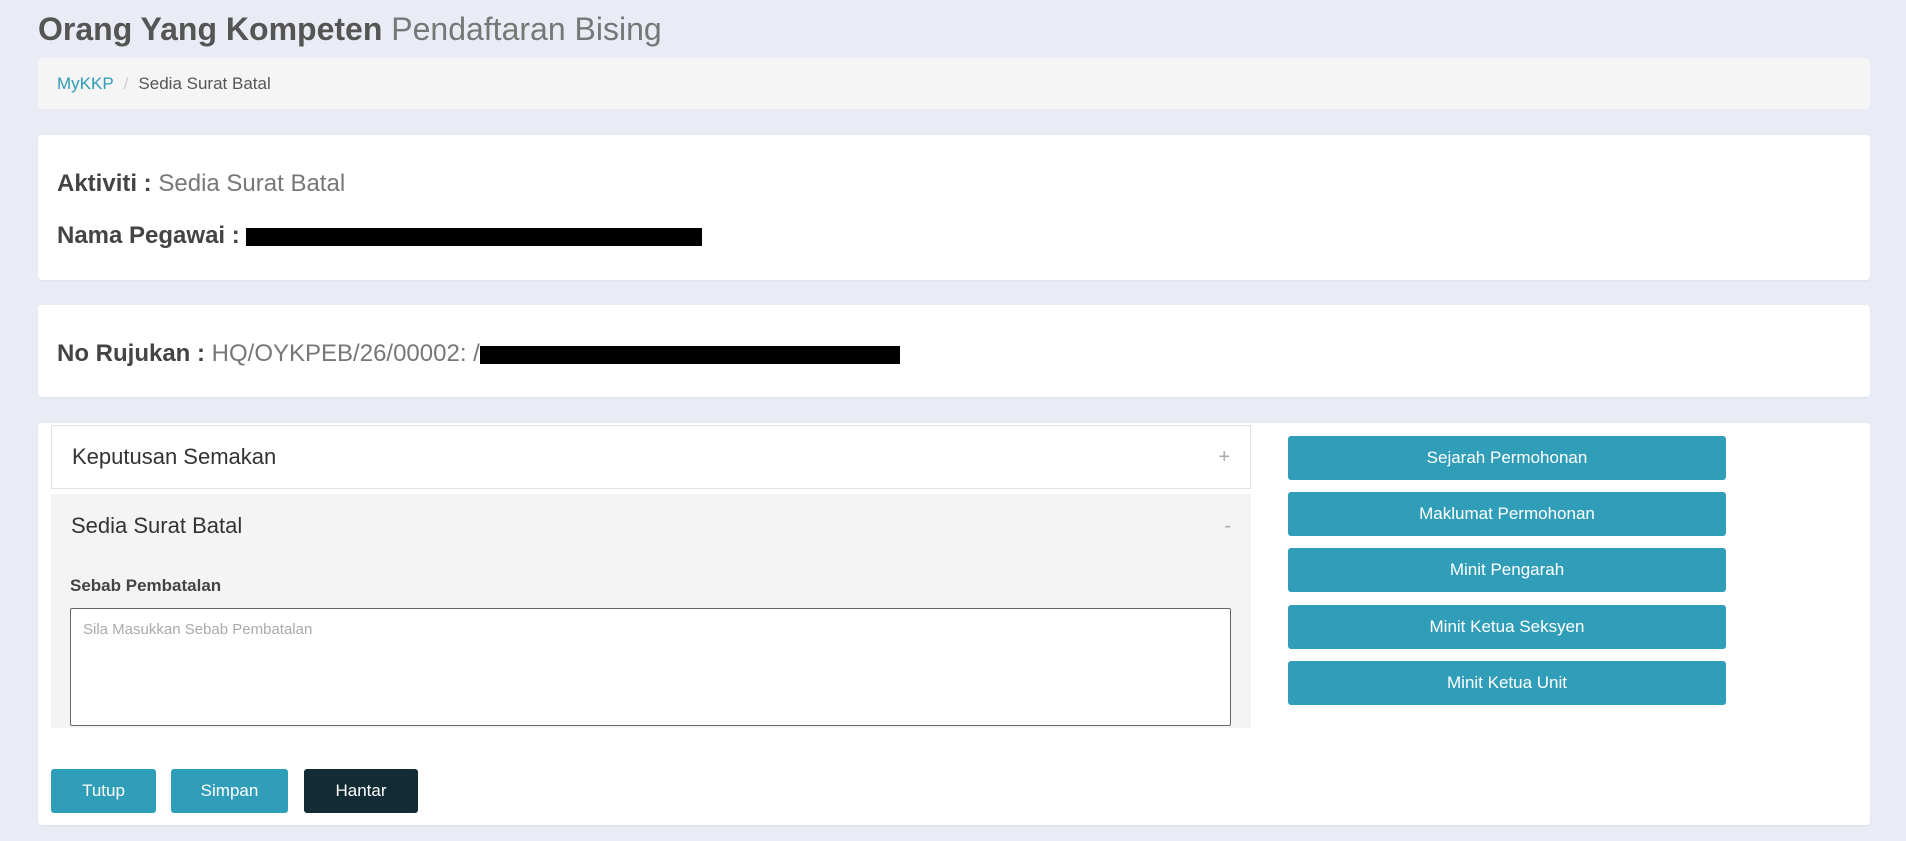  Describe the element at coordinates (1507, 514) in the screenshot. I see `maklumat-permohonan-button: Maklumat Permohonan` at that location.